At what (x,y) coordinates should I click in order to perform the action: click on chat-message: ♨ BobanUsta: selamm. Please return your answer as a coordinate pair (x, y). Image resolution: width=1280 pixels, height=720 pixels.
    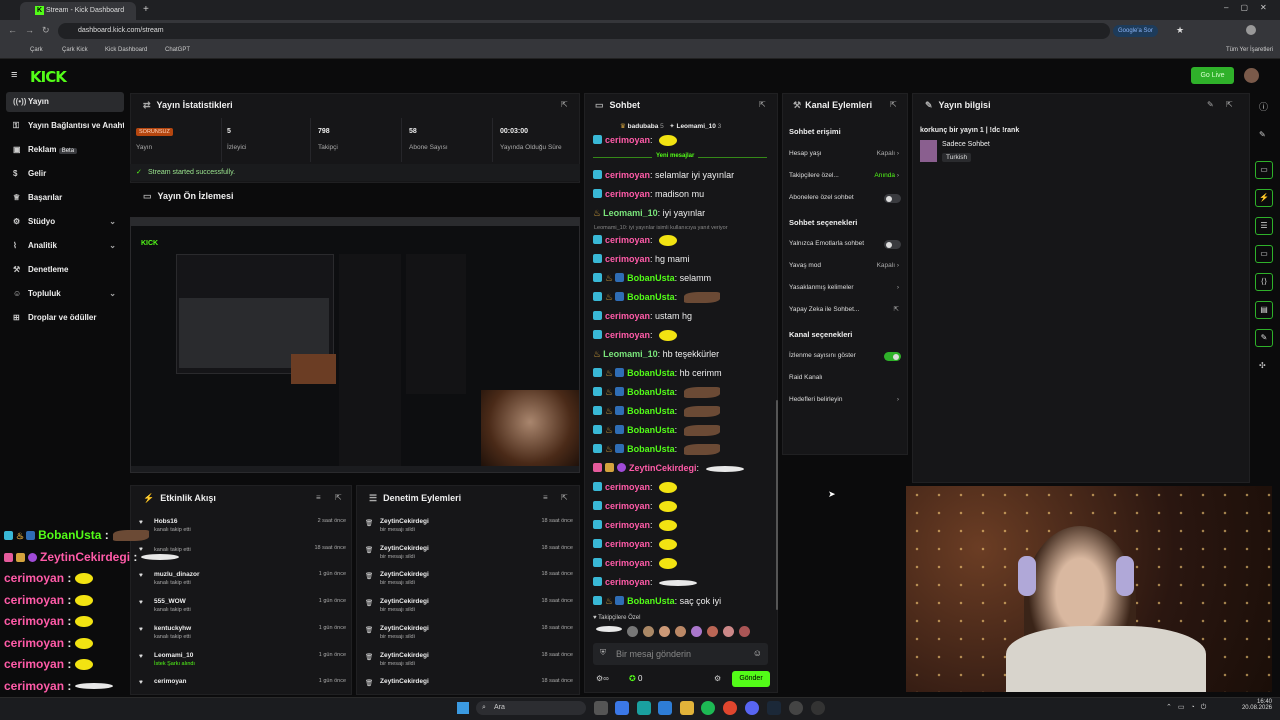
    Looking at the image, I should click on (652, 278).